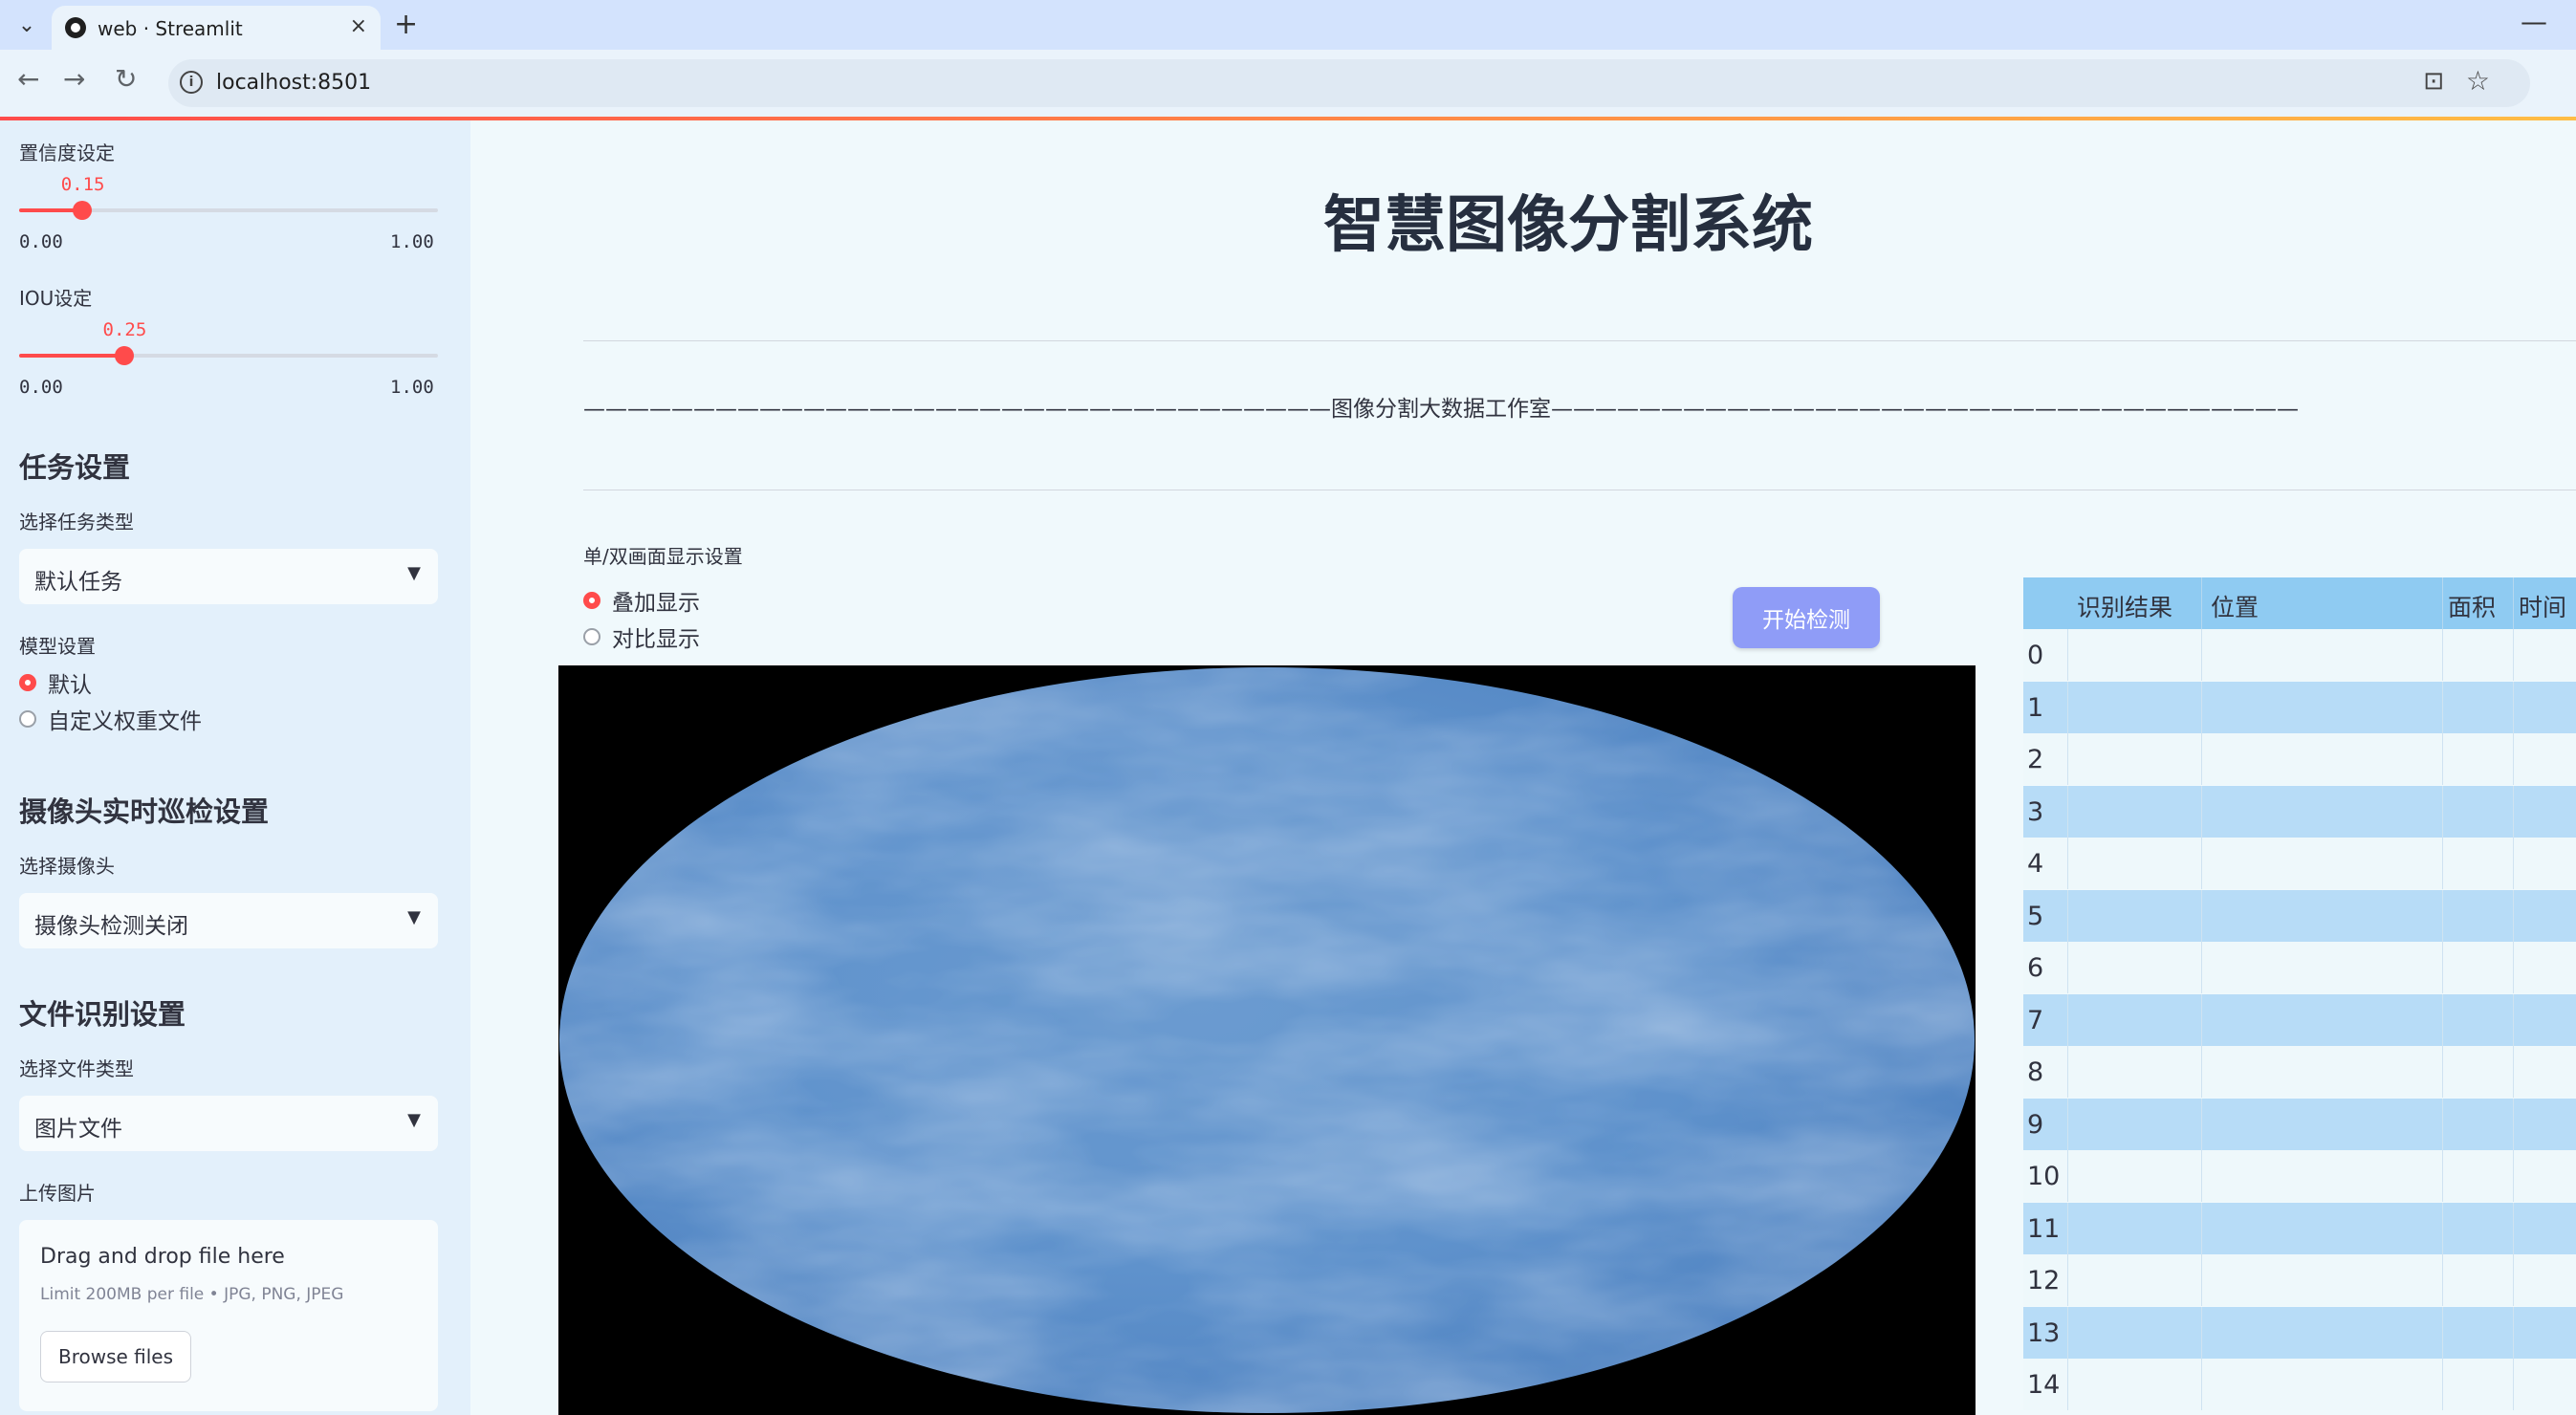 This screenshot has height=1415, width=2576. Describe the element at coordinates (2299, 1124) in the screenshot. I see `table-row: 9` at that location.